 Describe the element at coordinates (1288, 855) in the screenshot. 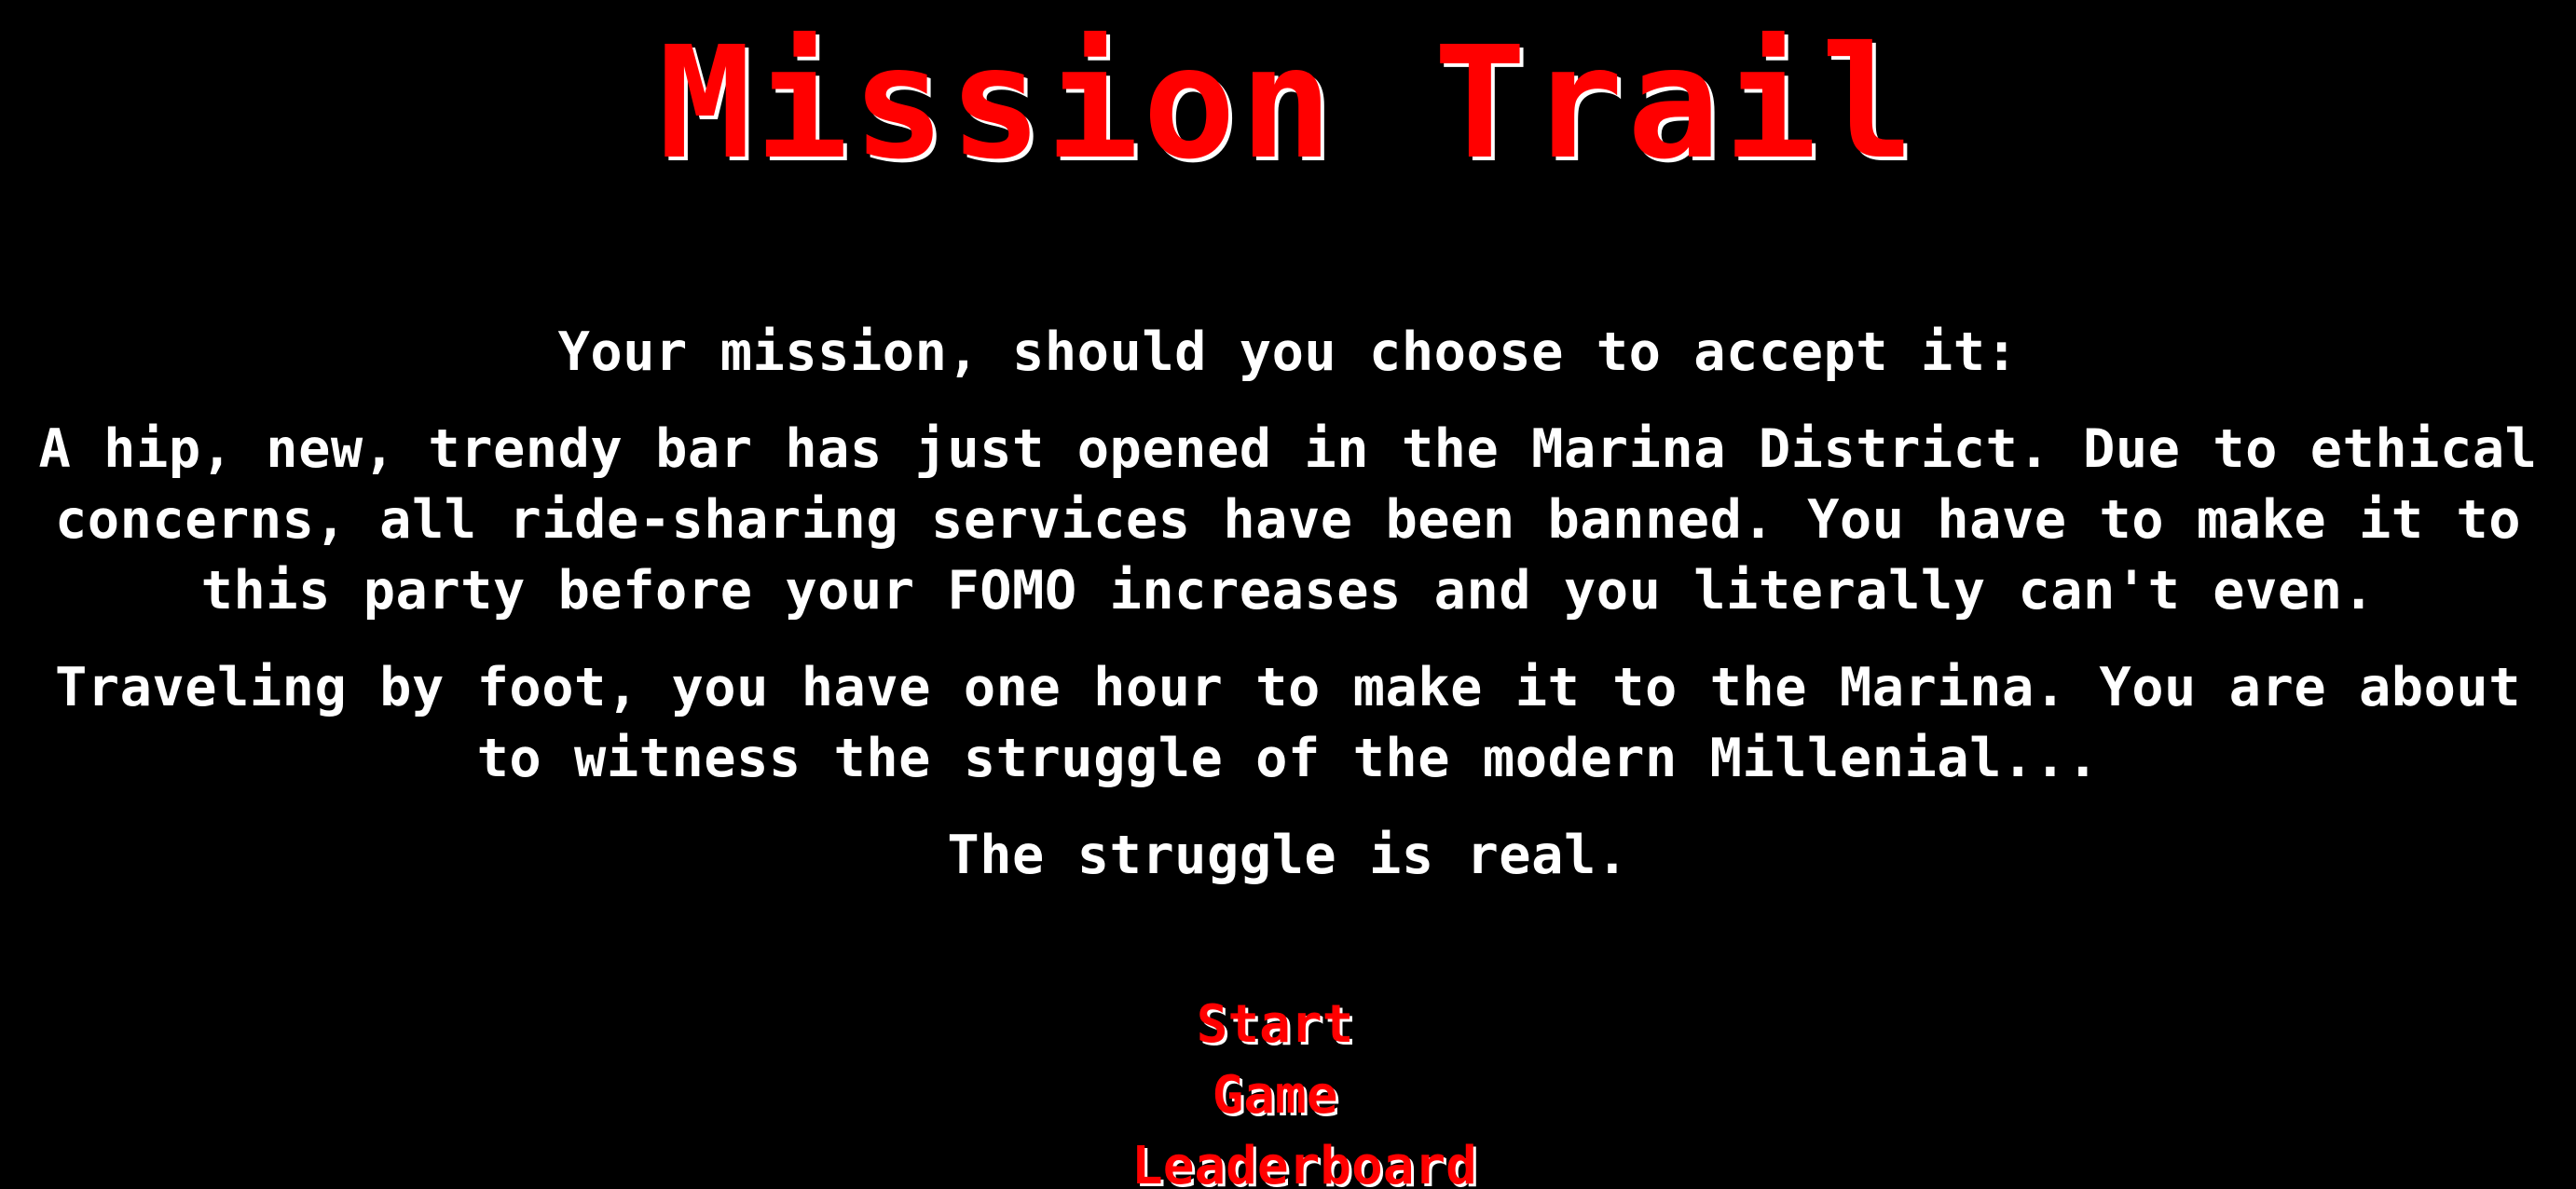

I see `mission-closing: The struggle is real.` at that location.